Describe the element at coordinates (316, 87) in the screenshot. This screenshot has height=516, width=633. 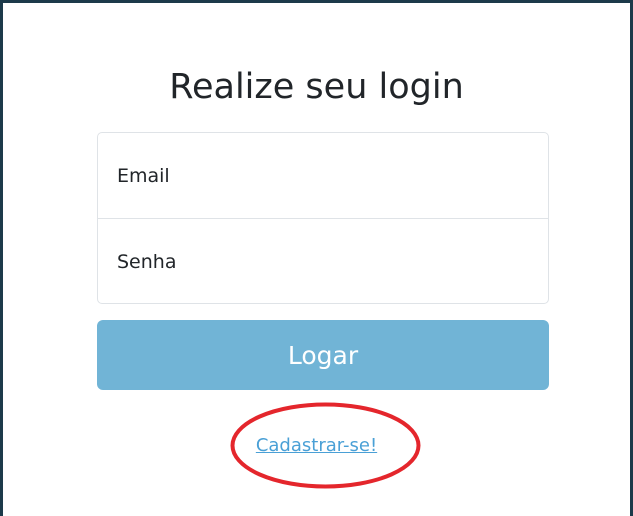
I see `page-title: Realize seu login` at that location.